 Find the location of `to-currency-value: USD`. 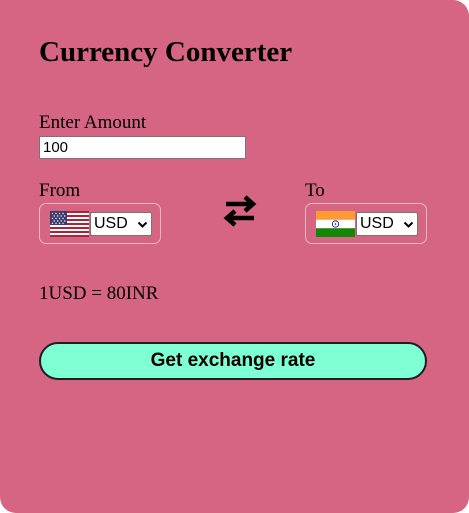

to-currency-value: USD is located at coordinates (377, 223).